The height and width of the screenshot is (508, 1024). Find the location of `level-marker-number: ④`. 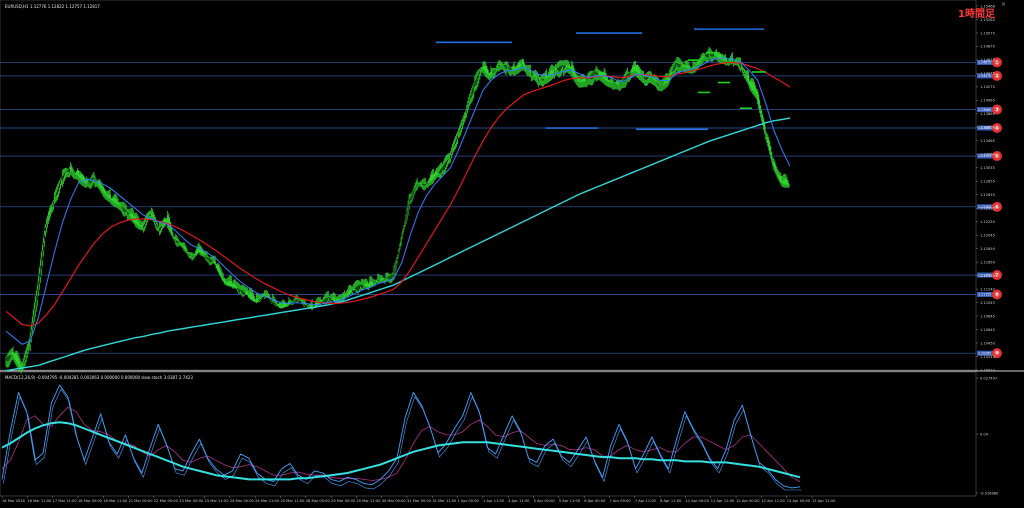

level-marker-number: ④ is located at coordinates (996, 128).